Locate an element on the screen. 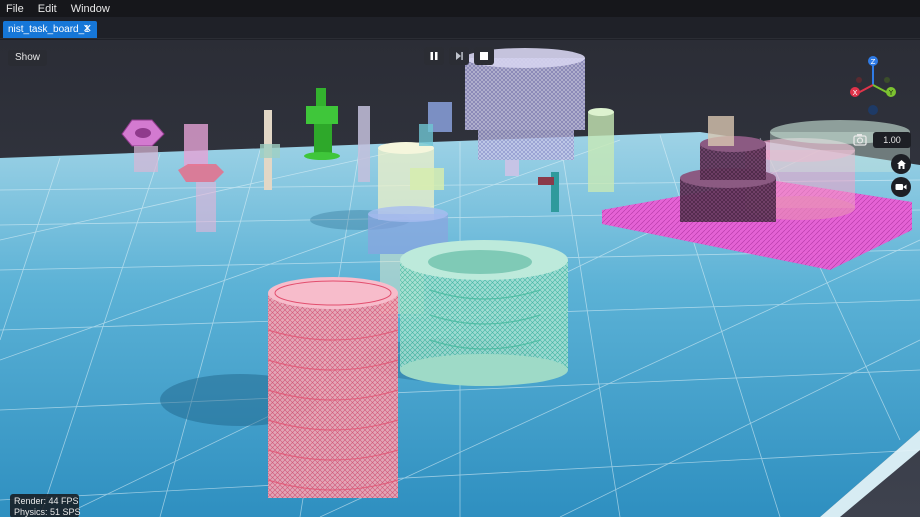  menu-bar: File Edit Window is located at coordinates (460, 8).